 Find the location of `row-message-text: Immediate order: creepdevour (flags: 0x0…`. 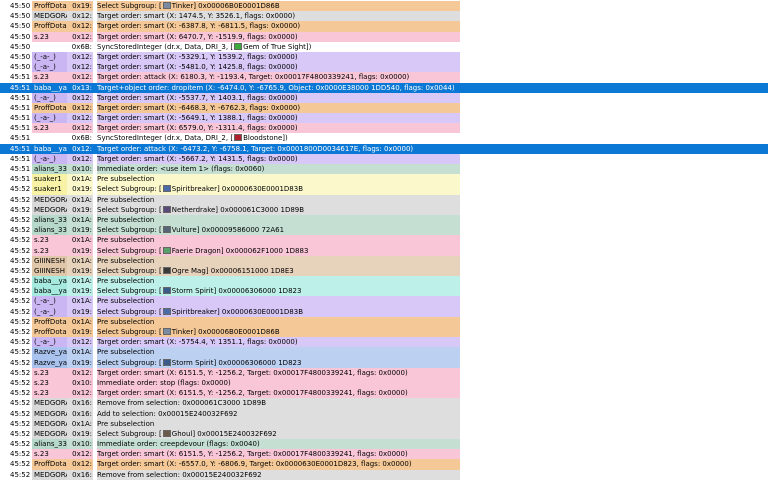

row-message-text: Immediate order: creepdevour (flags: 0x0… is located at coordinates (178, 444).